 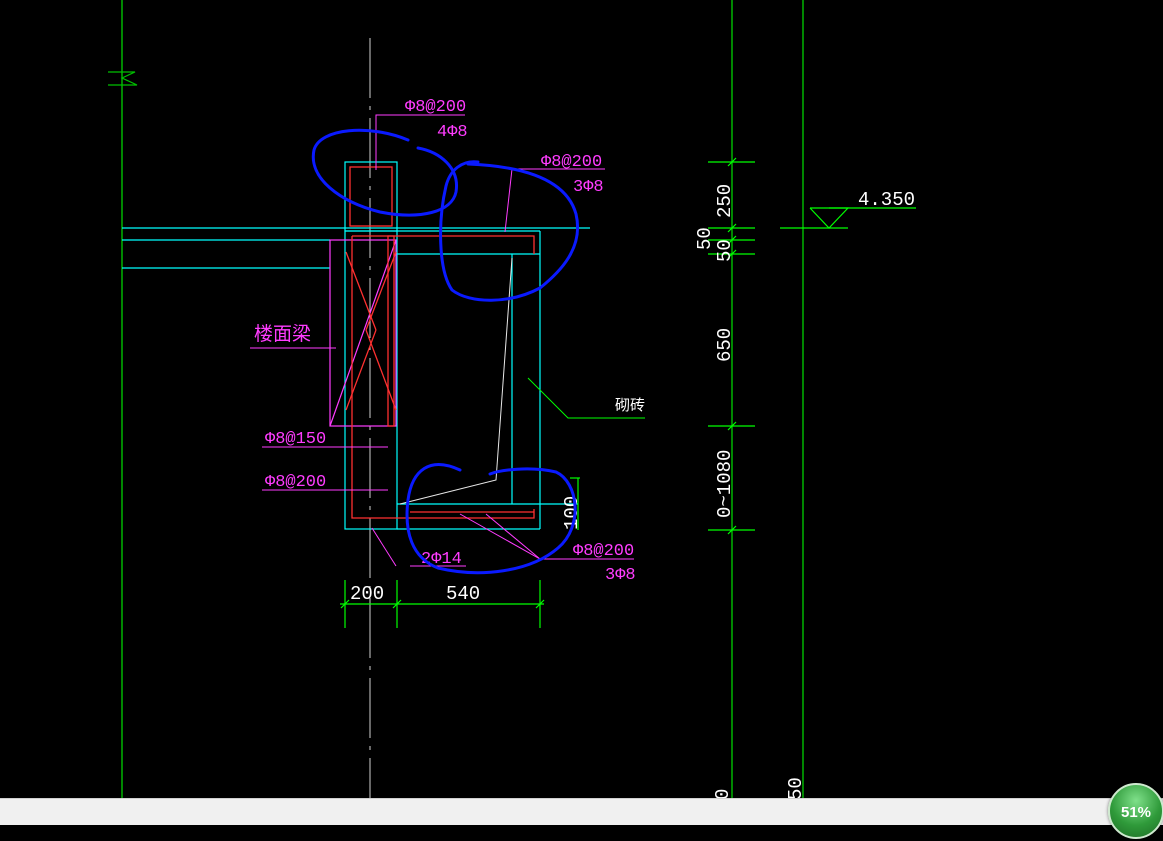 I want to click on label-top-stirrup: Φ8@200, so click(x=435, y=107).